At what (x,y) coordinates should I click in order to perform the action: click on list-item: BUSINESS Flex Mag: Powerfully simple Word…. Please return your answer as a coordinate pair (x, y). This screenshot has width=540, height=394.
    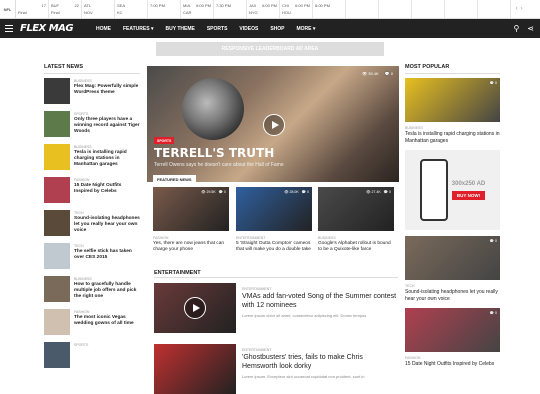
    Looking at the image, I should click on (92, 93).